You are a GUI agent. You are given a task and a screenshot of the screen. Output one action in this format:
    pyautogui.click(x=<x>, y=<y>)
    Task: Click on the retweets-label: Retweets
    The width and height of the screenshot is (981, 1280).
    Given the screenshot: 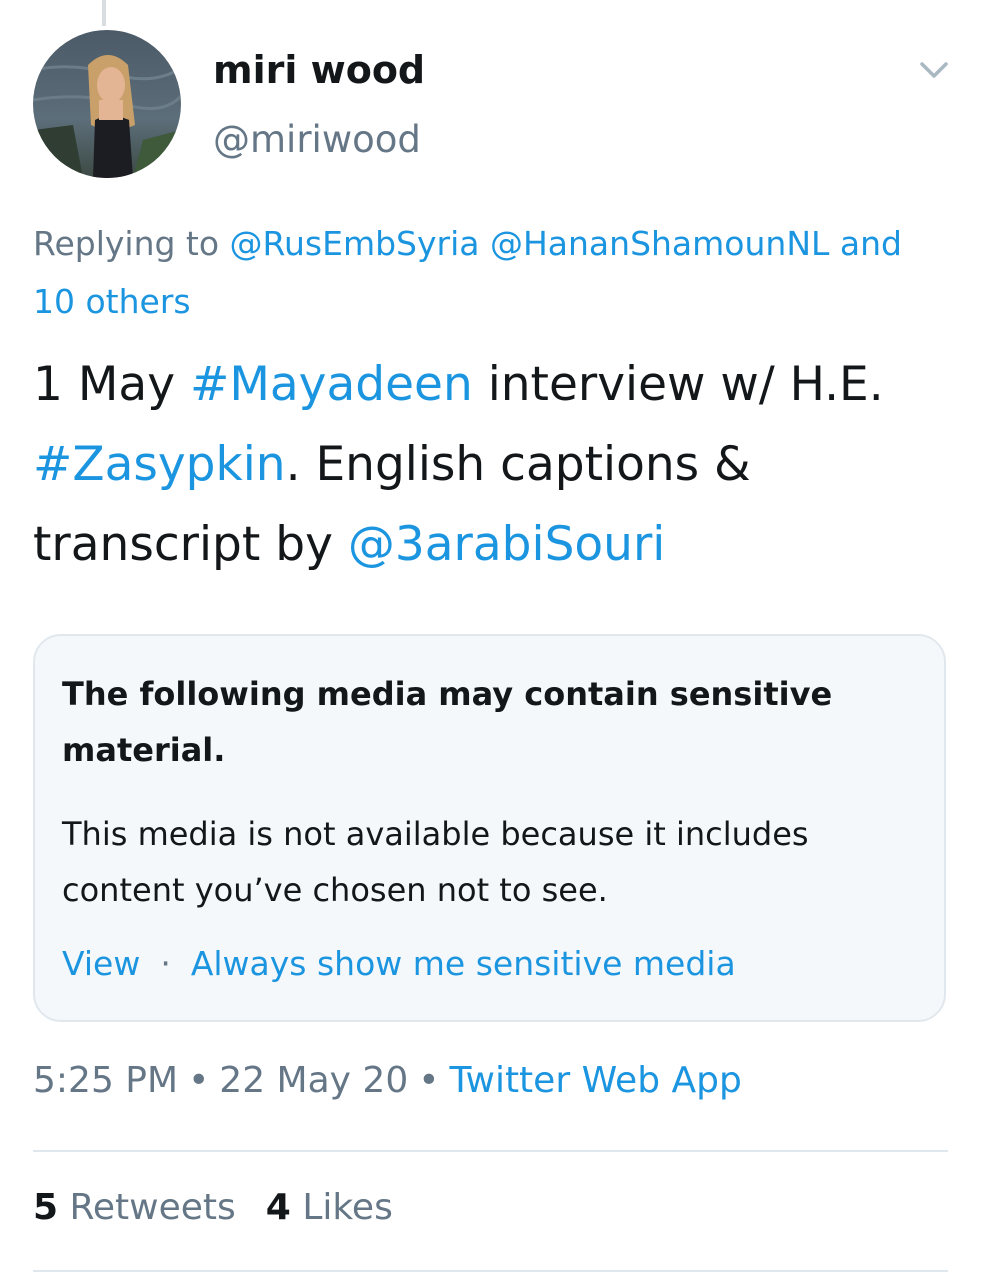 What is the action you would take?
    pyautogui.click(x=152, y=1207)
    